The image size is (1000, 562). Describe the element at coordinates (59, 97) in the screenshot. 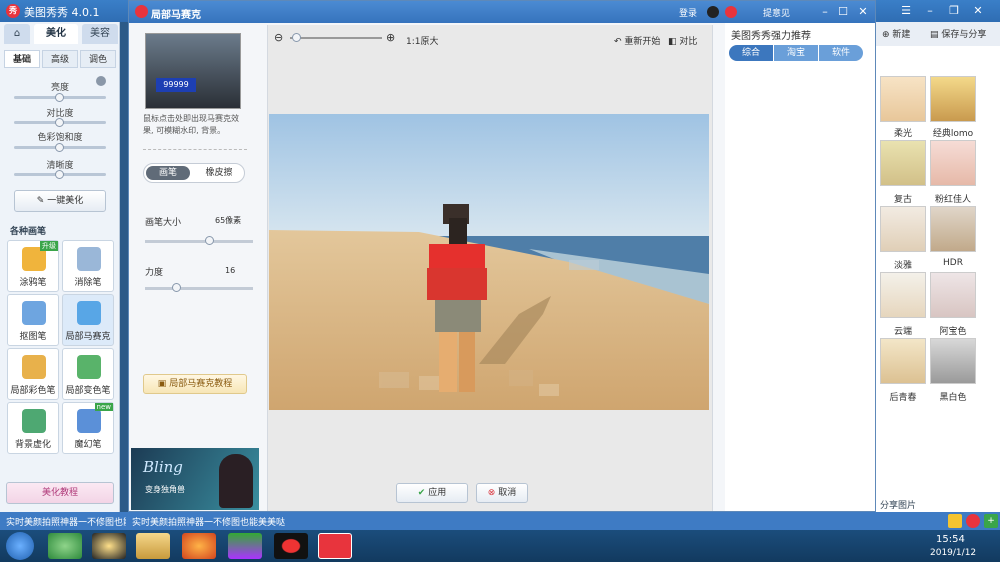

I see `brightness-knob` at that location.